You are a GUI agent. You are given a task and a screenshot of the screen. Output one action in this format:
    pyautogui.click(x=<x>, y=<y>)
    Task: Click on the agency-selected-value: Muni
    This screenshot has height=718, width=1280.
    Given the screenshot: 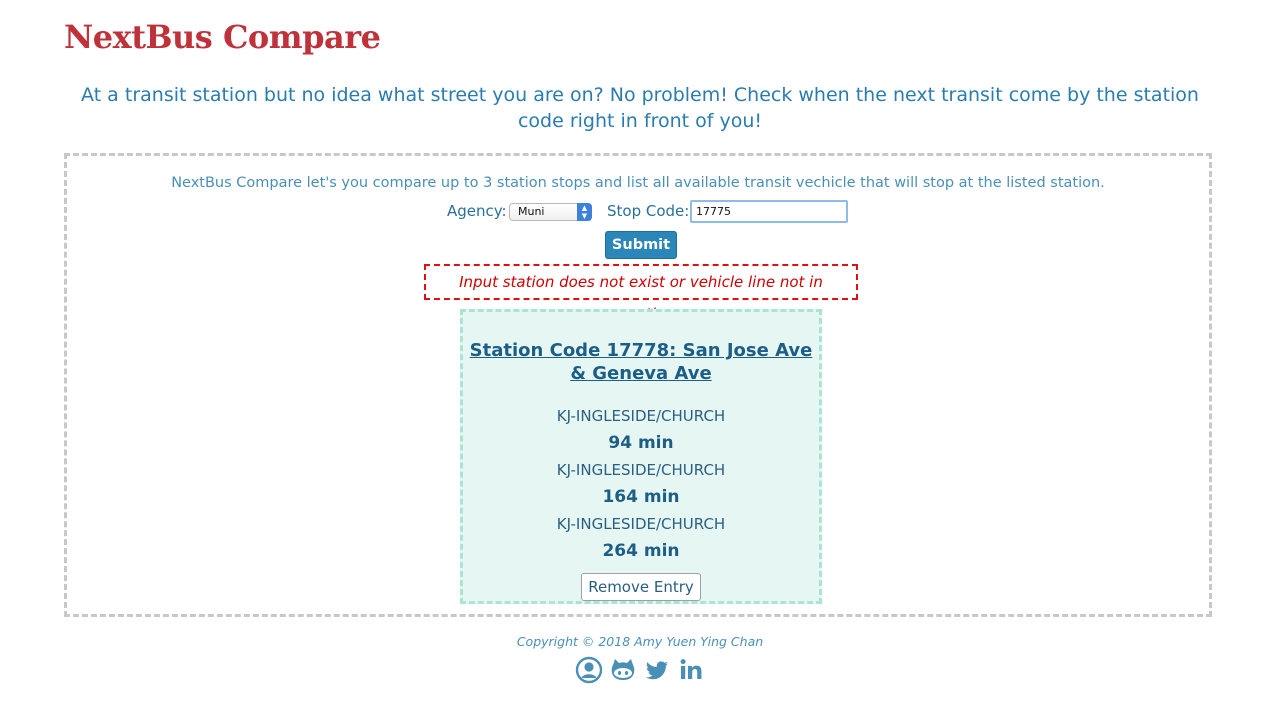 What is the action you would take?
    pyautogui.click(x=531, y=211)
    